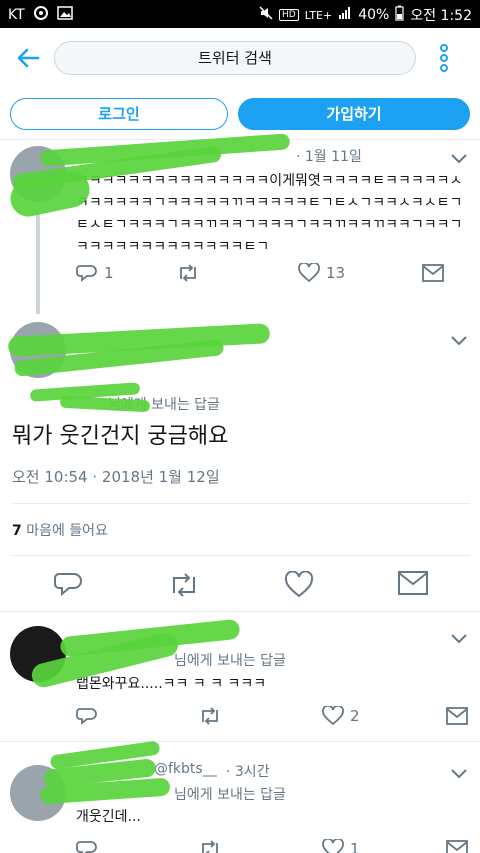 The width and height of the screenshot is (480, 853). Describe the element at coordinates (355, 716) in the screenshot. I see `like-count: 2` at that location.